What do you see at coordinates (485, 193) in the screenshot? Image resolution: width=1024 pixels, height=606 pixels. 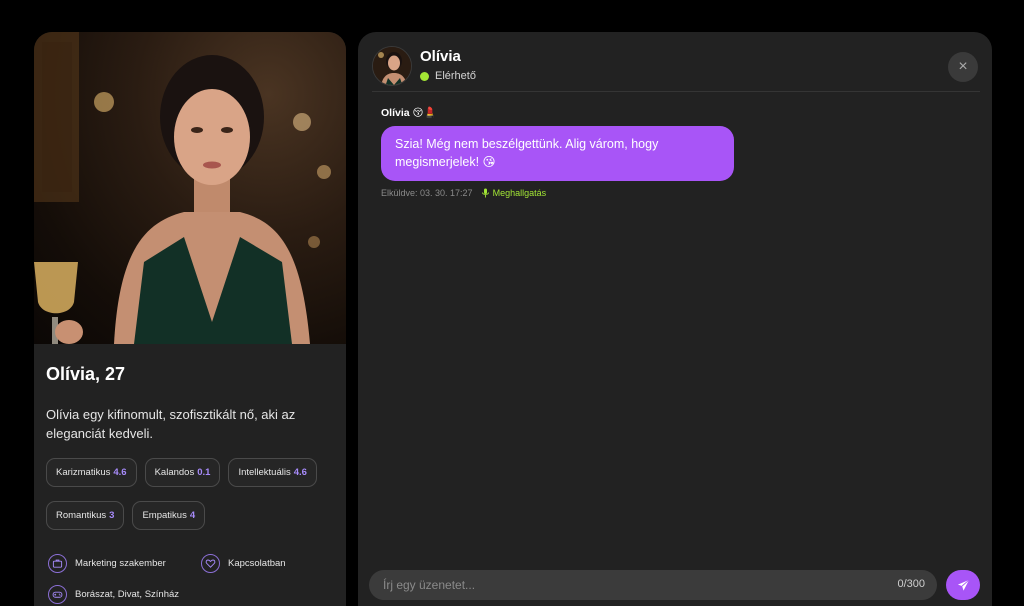 I see `microphone-icon` at bounding box center [485, 193].